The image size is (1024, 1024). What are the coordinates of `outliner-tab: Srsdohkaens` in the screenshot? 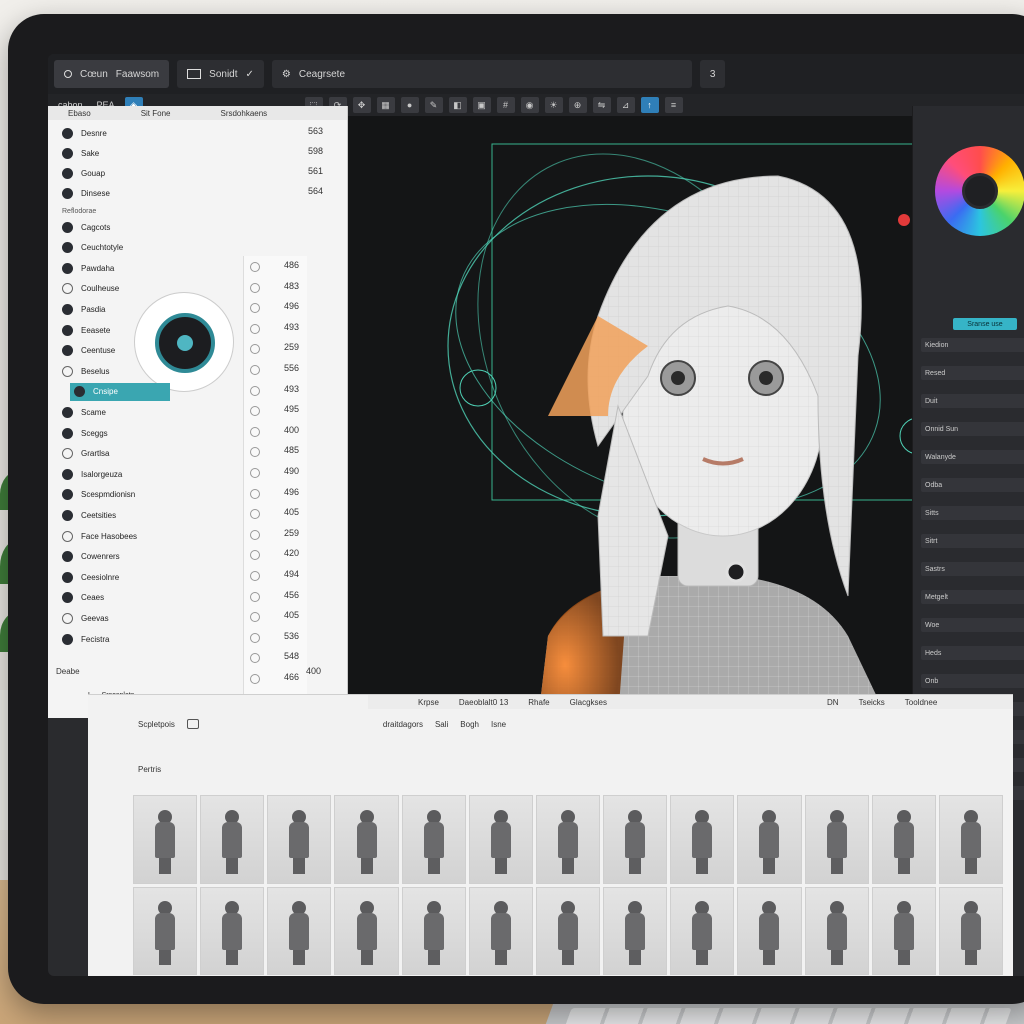 It's located at (243, 113).